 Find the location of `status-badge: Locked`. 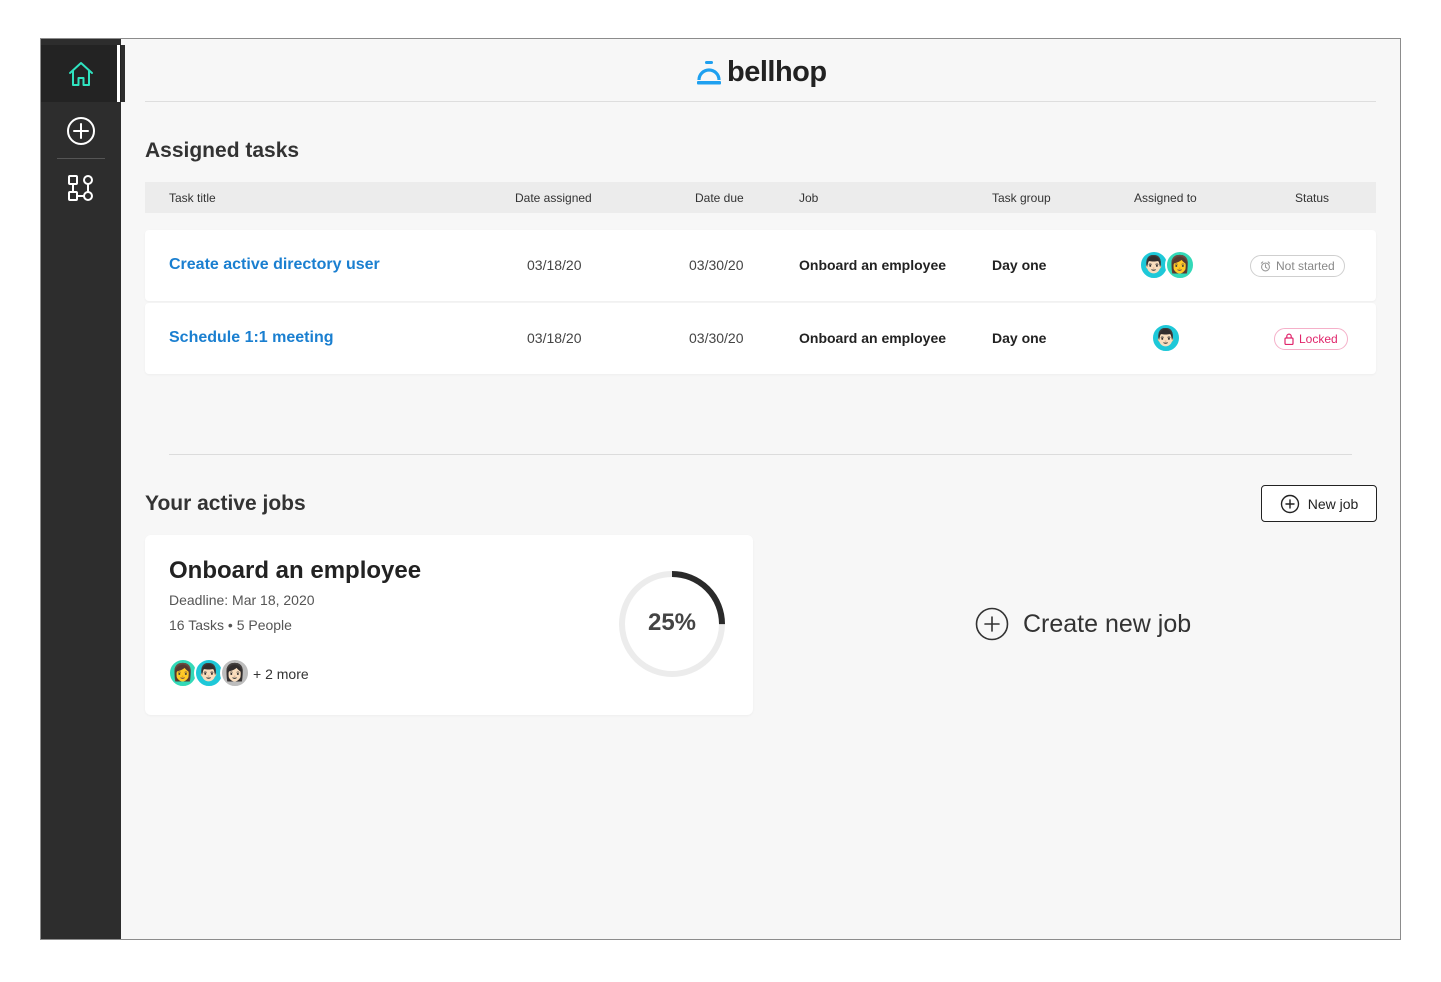

status-badge: Locked is located at coordinates (1311, 339).